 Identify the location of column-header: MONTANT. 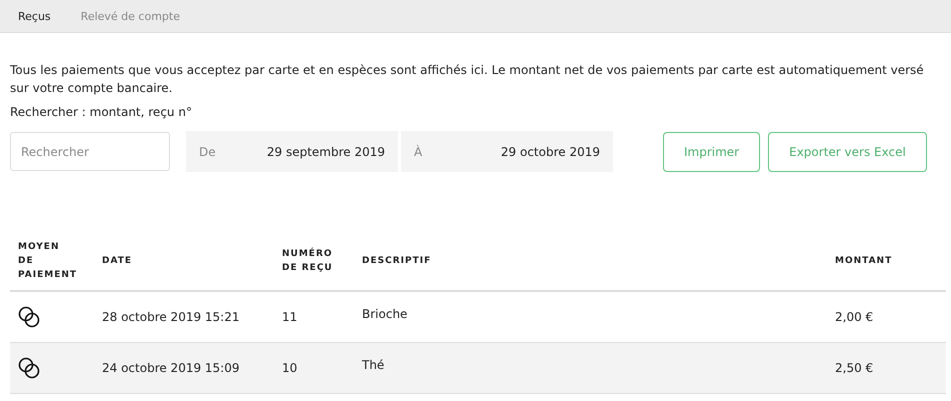
(864, 261).